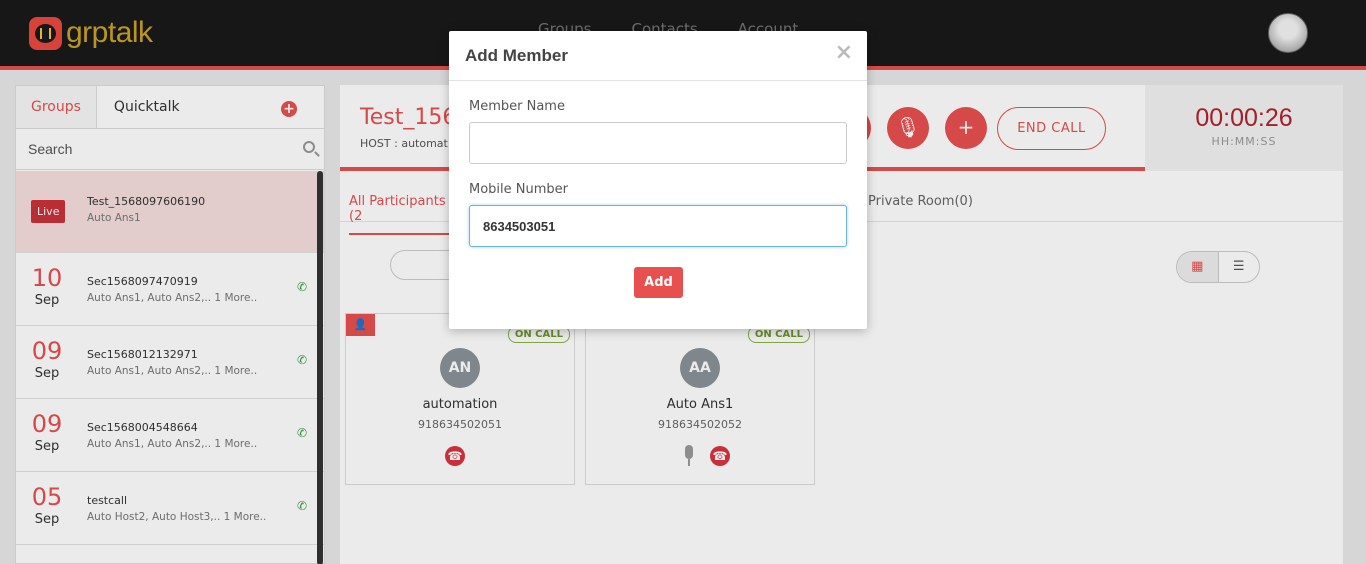 The image size is (1366, 564). Describe the element at coordinates (658, 226) in the screenshot. I see `mobile-number-field` at that location.